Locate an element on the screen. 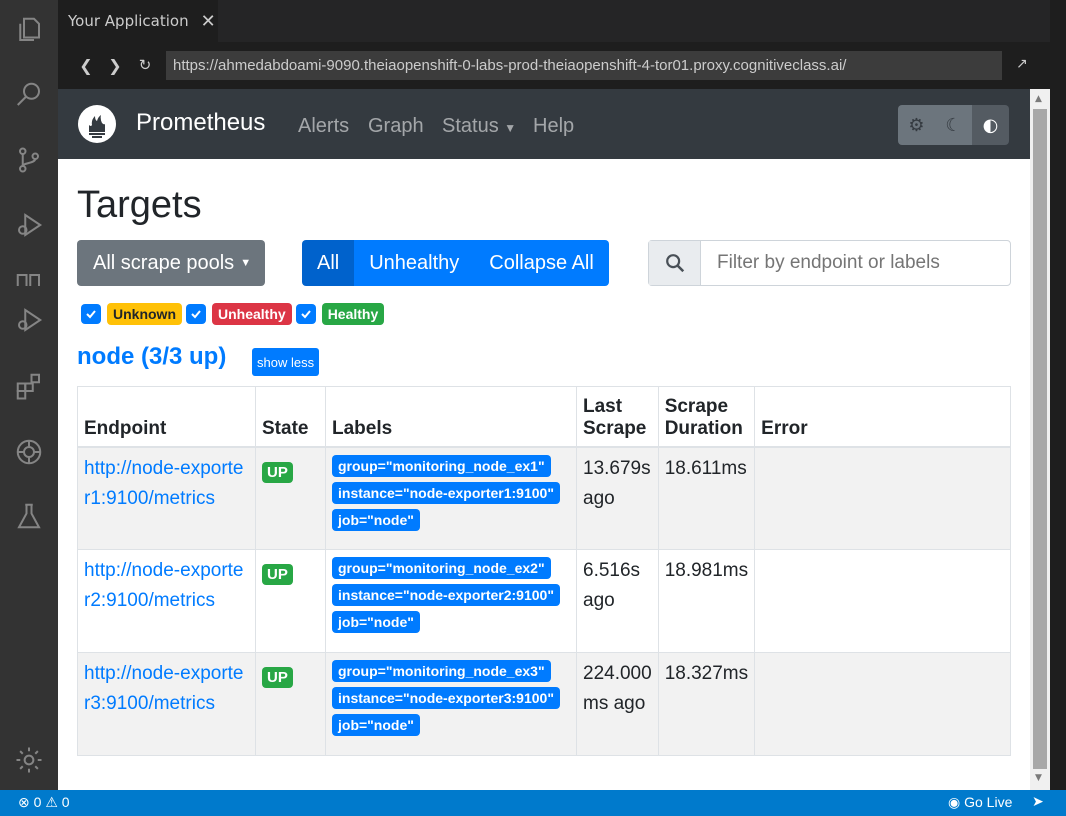  scrollbar-thumb is located at coordinates (1040, 439).